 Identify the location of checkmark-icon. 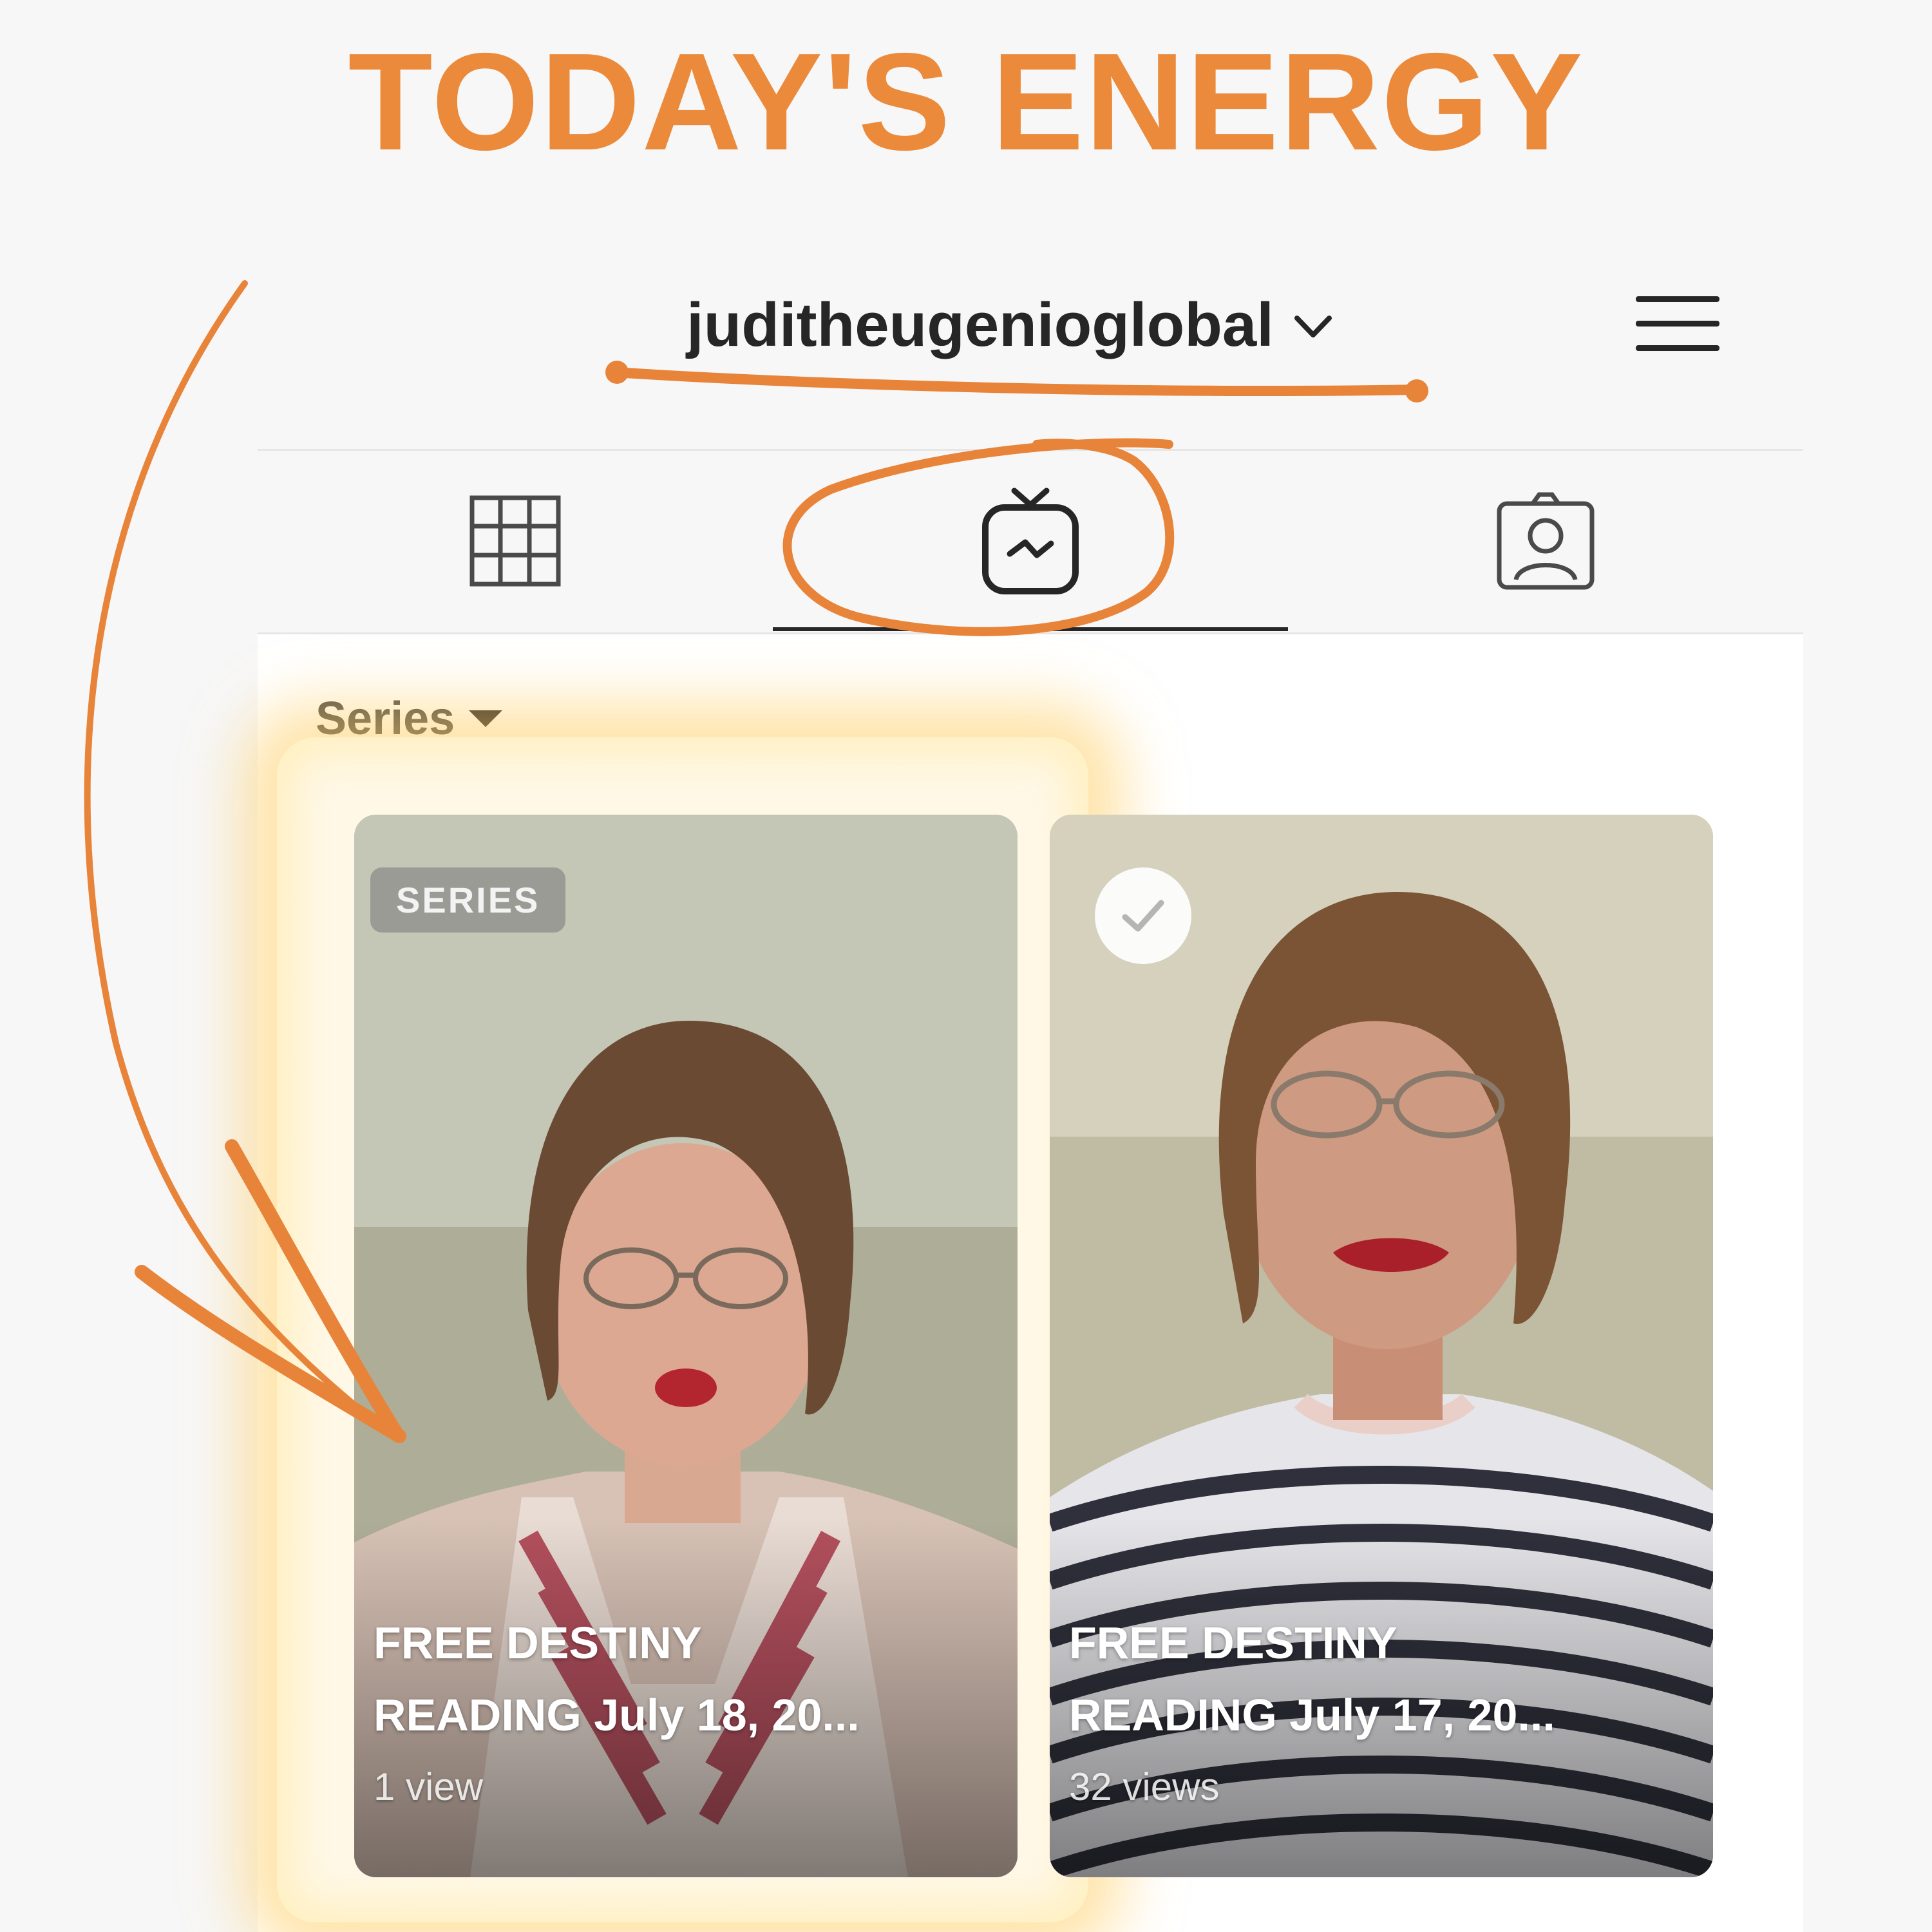
(1143, 915).